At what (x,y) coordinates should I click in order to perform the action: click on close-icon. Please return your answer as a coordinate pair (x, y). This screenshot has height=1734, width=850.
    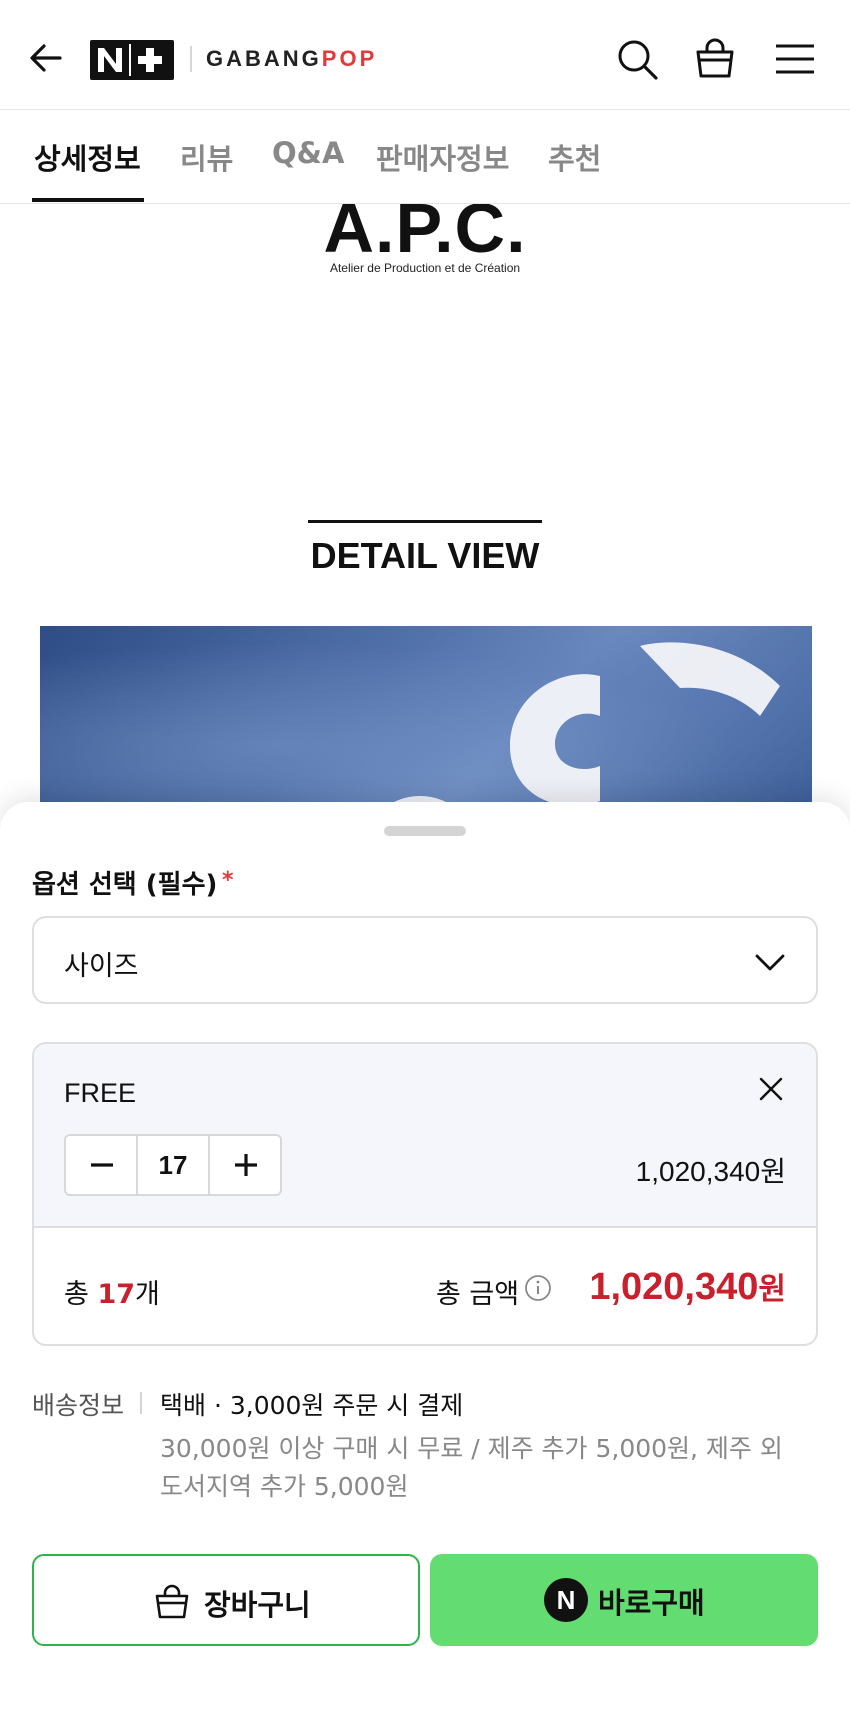
    Looking at the image, I should click on (771, 1089).